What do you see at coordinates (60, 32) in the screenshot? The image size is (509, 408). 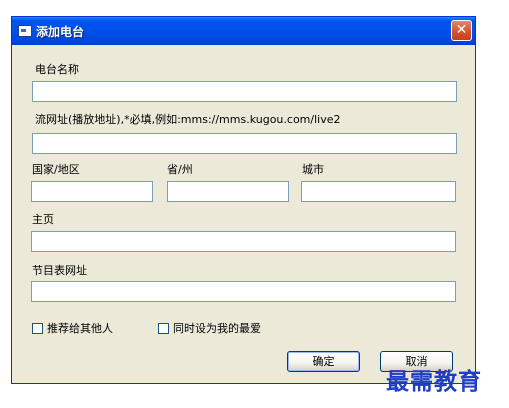 I see `dialog-title: 添加电台` at bounding box center [60, 32].